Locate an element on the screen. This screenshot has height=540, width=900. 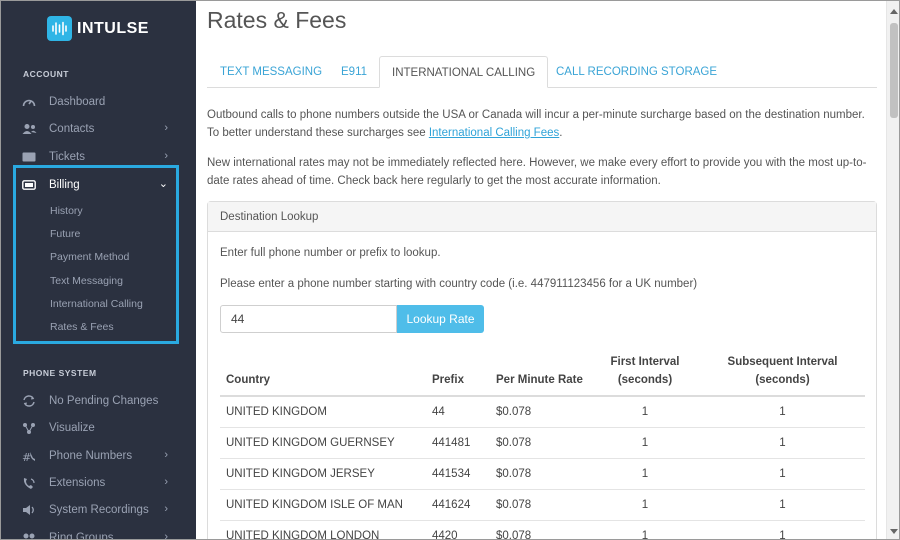
ring-groups-icon is located at coordinates (29, 534).